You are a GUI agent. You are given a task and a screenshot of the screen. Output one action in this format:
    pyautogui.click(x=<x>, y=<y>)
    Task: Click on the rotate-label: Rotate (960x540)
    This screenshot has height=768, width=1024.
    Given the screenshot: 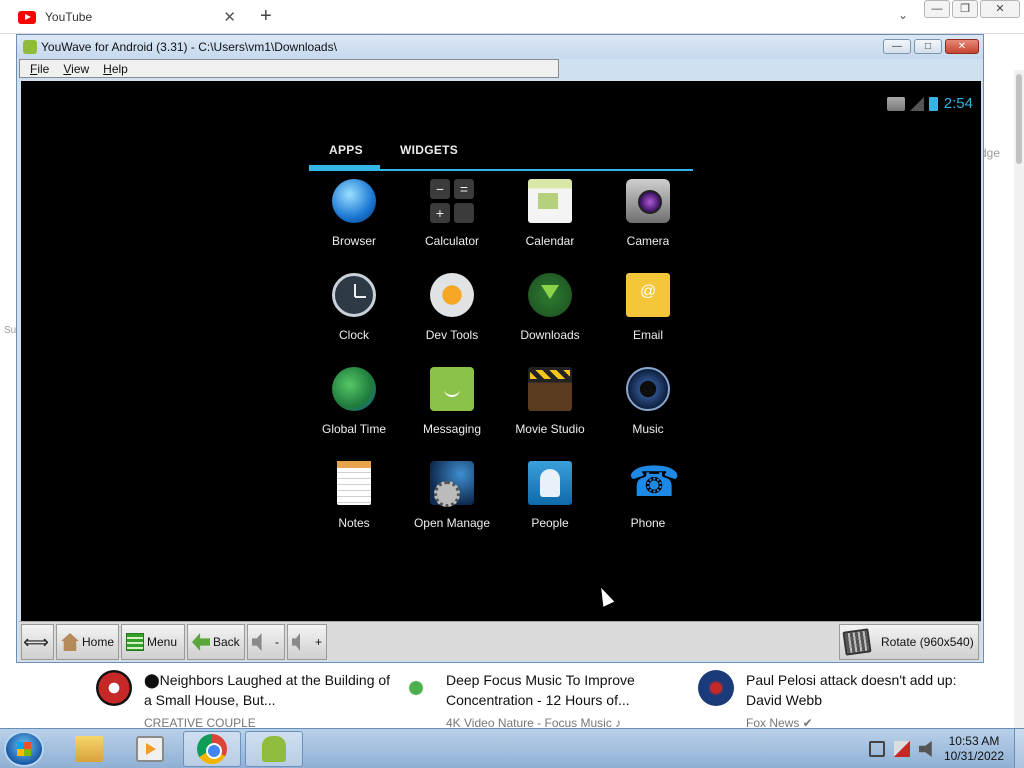 What is the action you would take?
    pyautogui.click(x=927, y=642)
    